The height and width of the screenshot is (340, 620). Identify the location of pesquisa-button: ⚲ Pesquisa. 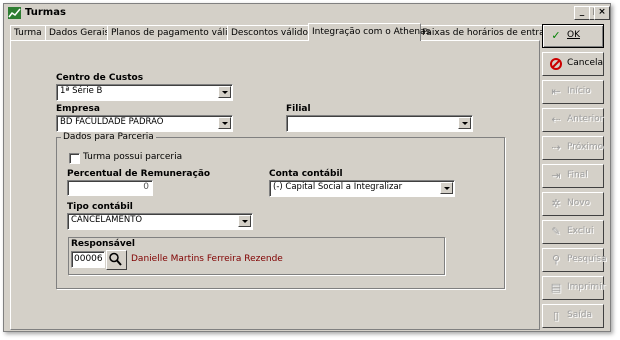
(574, 260).